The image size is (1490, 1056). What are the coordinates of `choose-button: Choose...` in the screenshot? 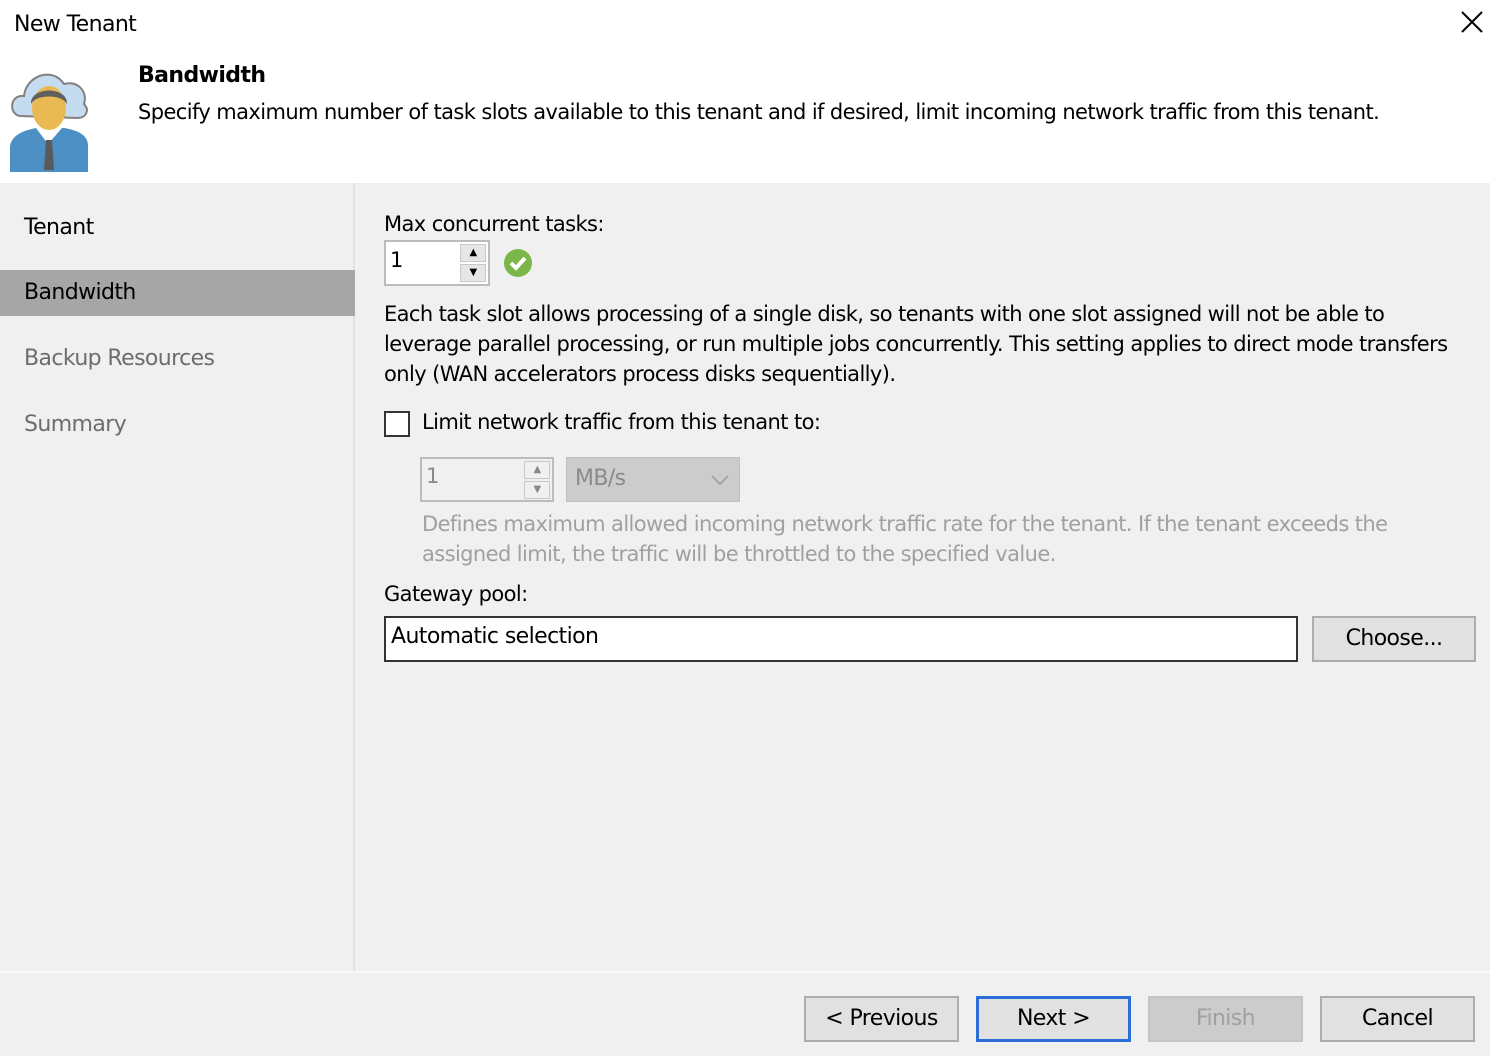 It's located at (1394, 639).